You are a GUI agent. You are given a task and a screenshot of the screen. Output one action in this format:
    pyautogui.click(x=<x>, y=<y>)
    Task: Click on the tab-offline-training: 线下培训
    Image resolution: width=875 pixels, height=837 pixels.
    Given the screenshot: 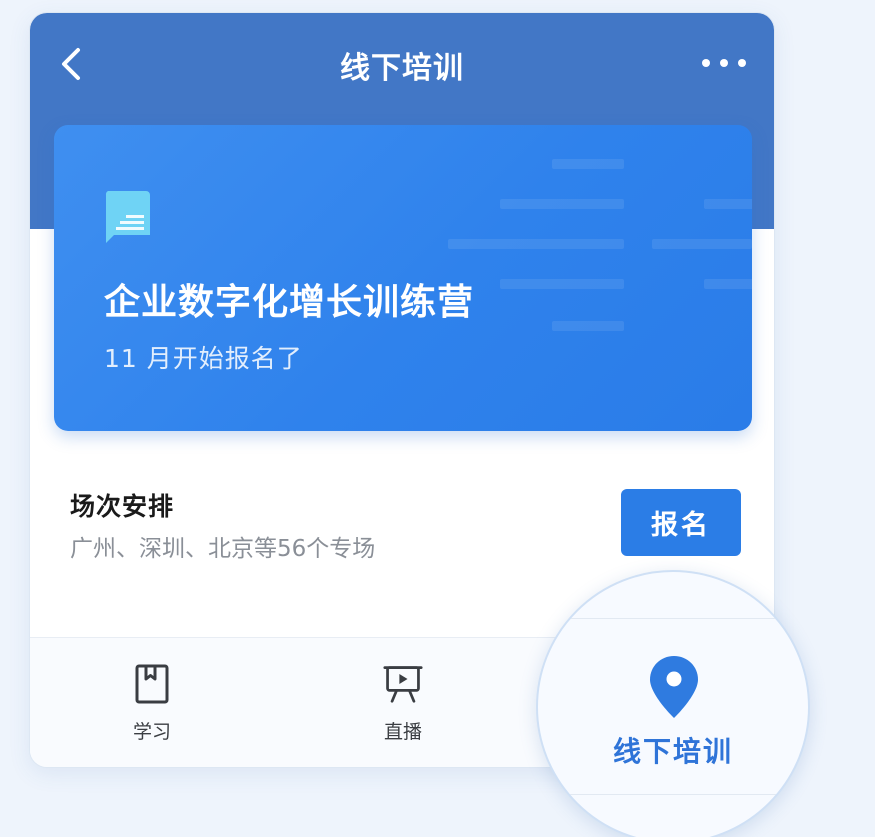 What is the action you would take?
    pyautogui.click(x=673, y=703)
    